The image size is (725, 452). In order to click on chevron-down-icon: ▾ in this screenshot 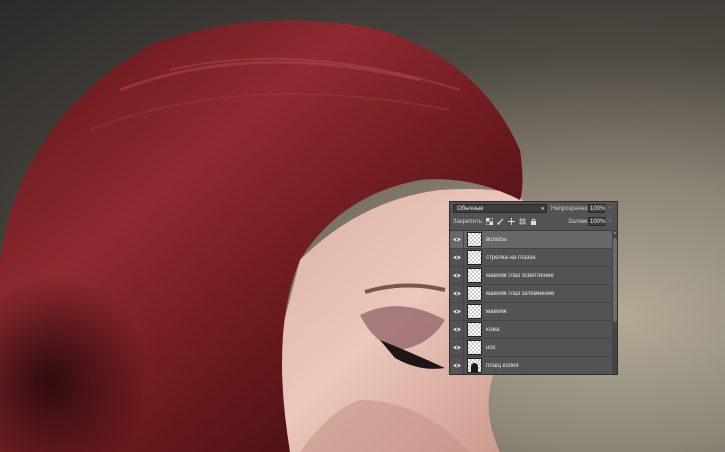, I will do `click(542, 209)`.